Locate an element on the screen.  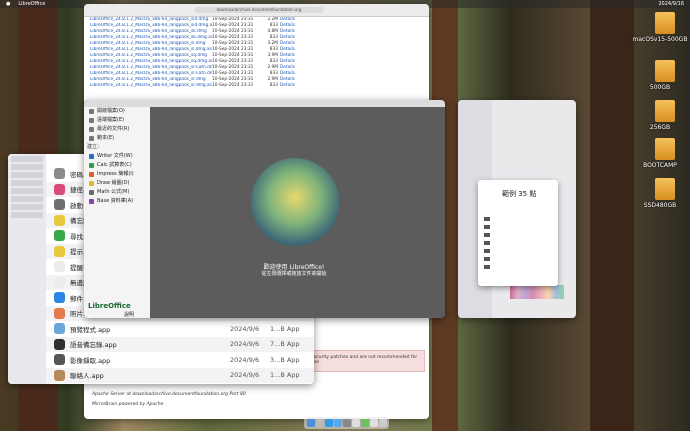
app-name: 聯絡人.app is located at coordinates (87, 376).